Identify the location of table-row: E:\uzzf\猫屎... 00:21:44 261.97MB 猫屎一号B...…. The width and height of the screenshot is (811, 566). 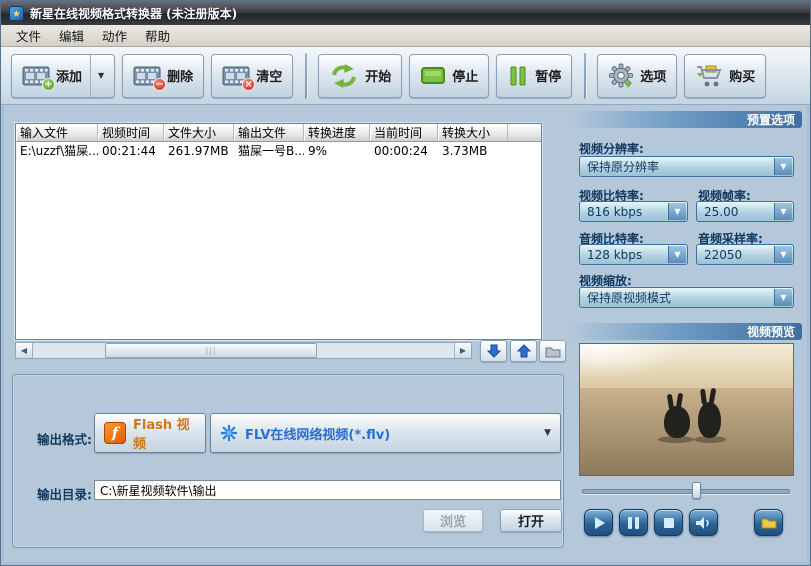
(278, 150).